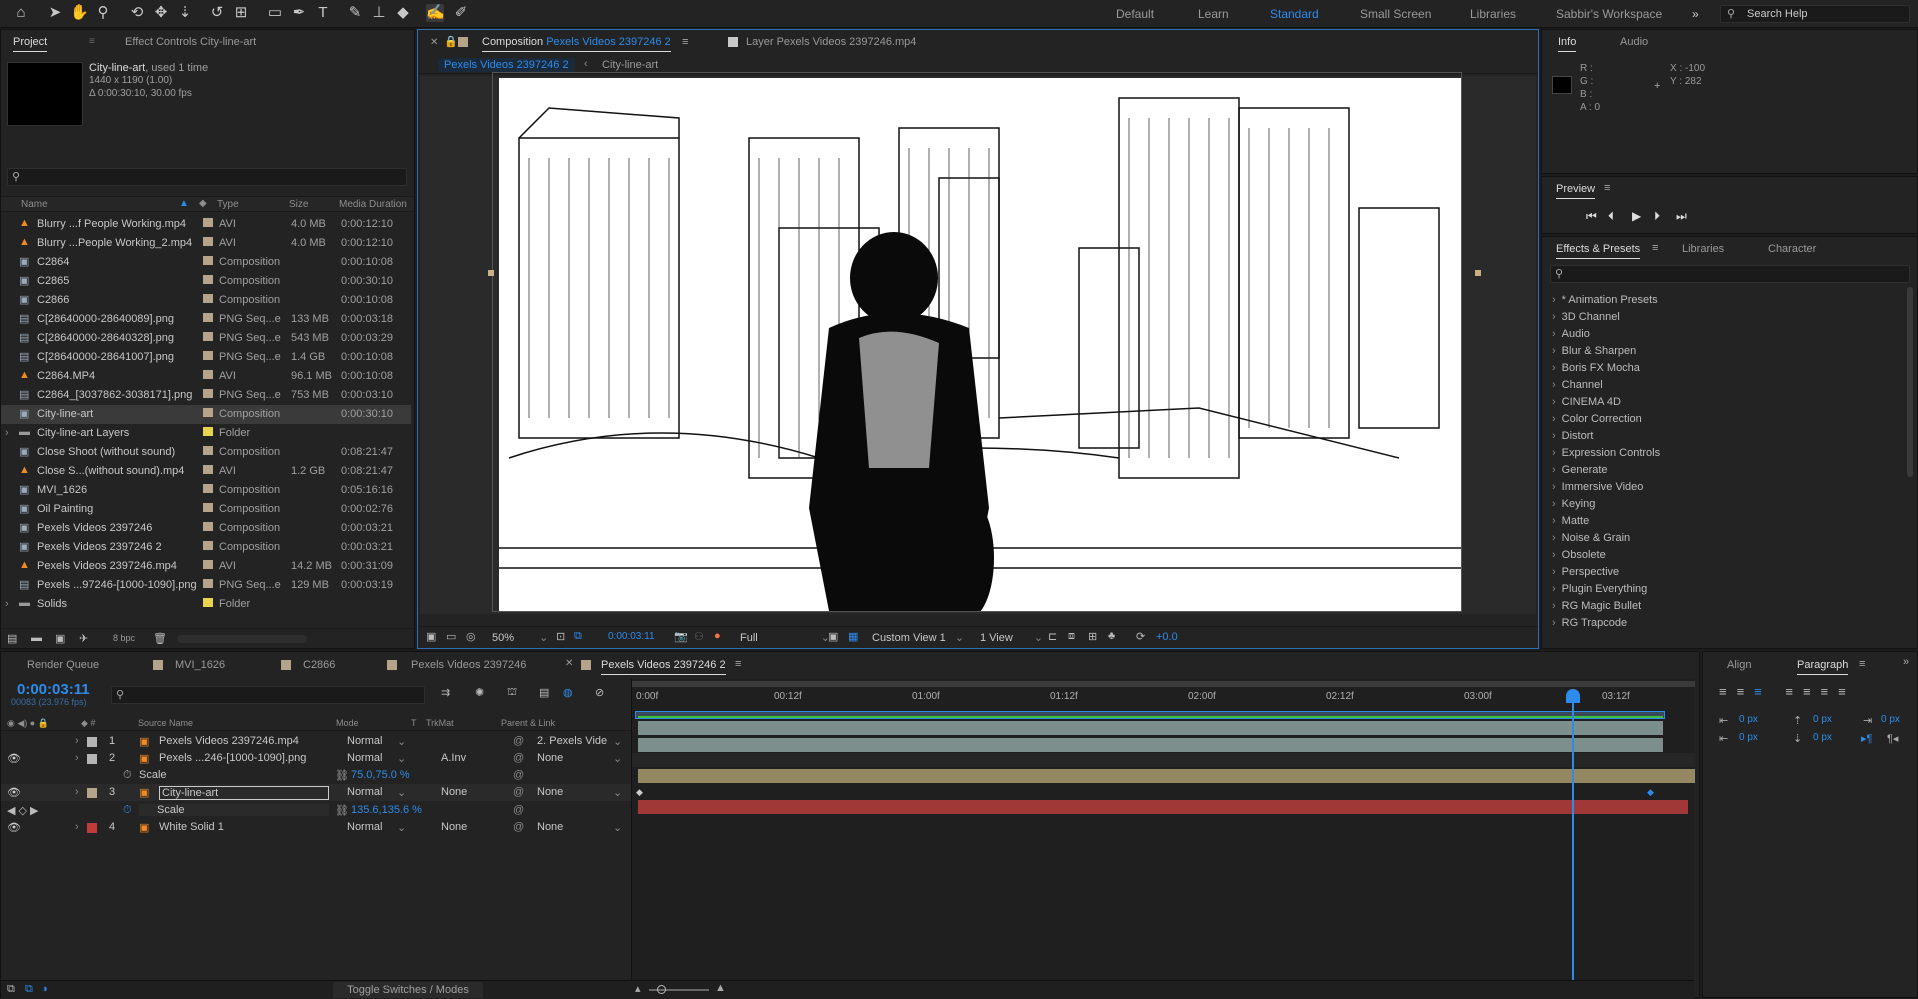 Image resolution: width=1918 pixels, height=999 pixels. I want to click on exposure-reset-icon: ⟳, so click(1140, 636).